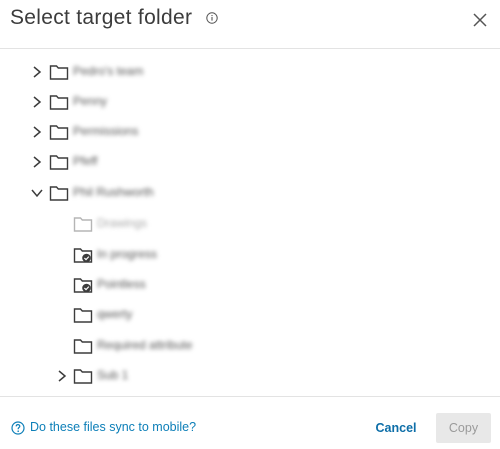 This screenshot has height=449, width=500. Describe the element at coordinates (250, 193) in the screenshot. I see `tree-item: Phil Rushworth` at that location.